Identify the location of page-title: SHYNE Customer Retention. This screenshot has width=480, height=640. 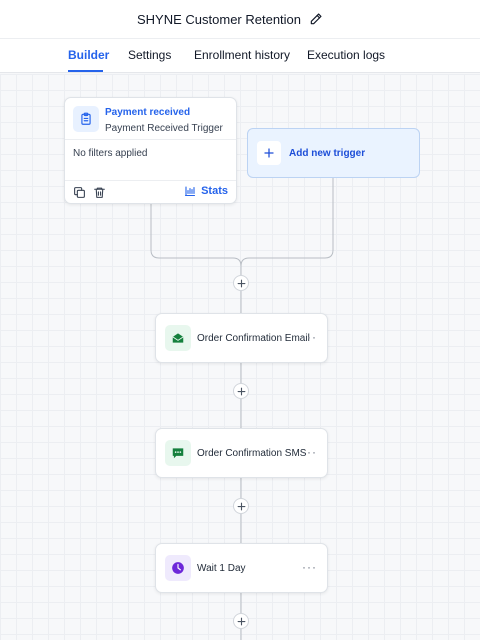
(219, 19).